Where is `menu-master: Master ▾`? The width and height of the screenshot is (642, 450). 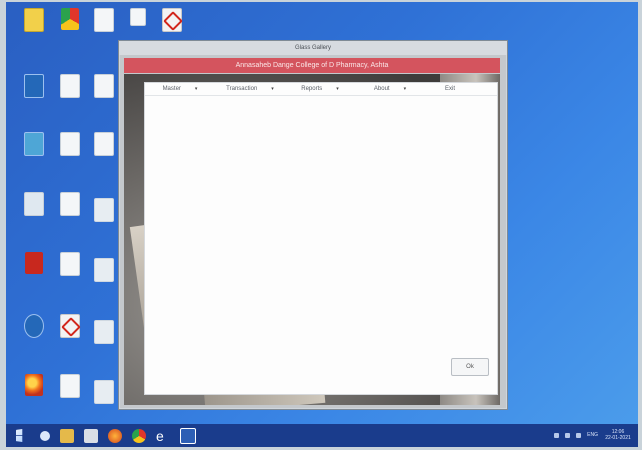
menu-master: Master ▾ is located at coordinates (180, 89).